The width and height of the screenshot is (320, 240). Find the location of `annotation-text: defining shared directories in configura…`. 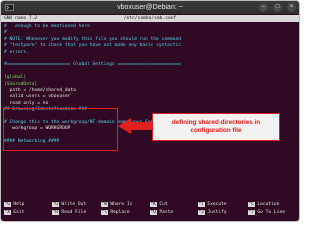

annotation-text: defining shared directories in configura… is located at coordinates (216, 126).